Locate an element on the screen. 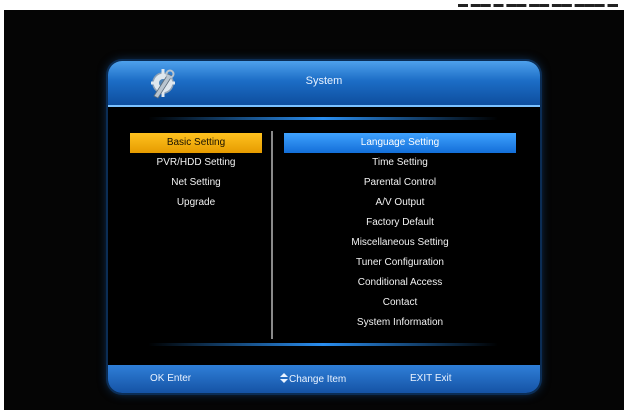 This screenshot has width=628, height=418. window-header: System is located at coordinates (324, 84).